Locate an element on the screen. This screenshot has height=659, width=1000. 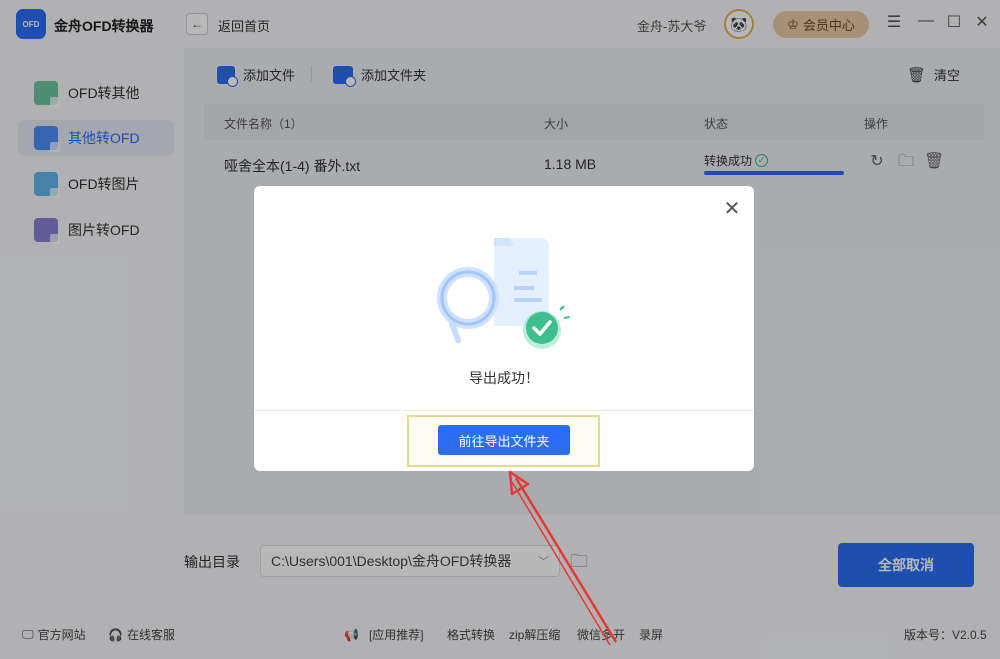
annotation-arrow is located at coordinates (563, 558).